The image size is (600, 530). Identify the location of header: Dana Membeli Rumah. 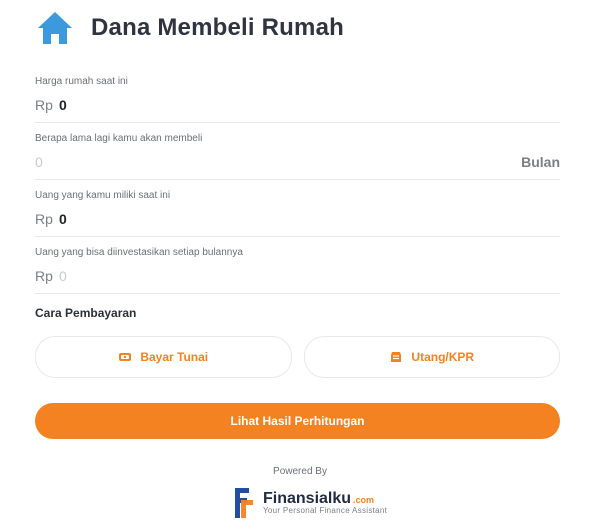
(189, 28).